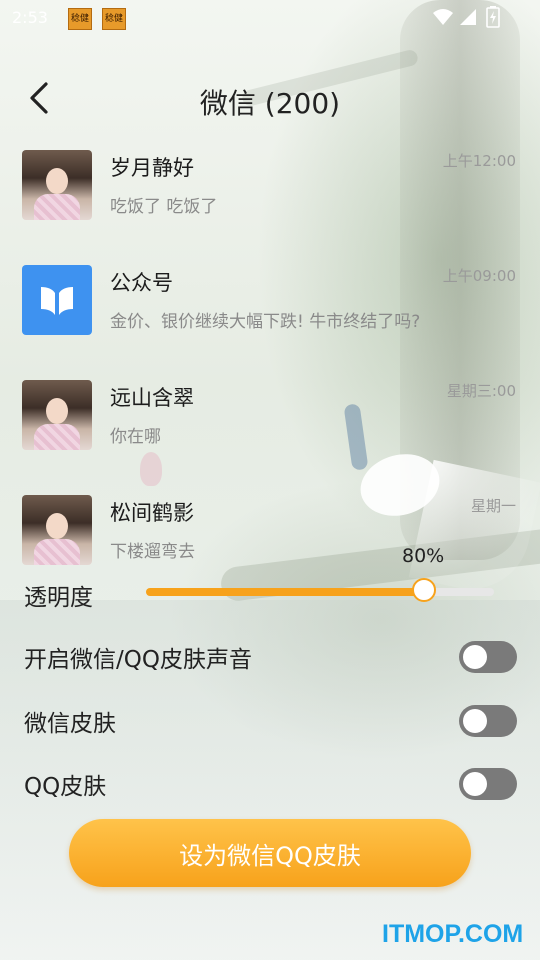 This screenshot has height=960, width=540. I want to click on header: 微信 (200), so click(270, 98).